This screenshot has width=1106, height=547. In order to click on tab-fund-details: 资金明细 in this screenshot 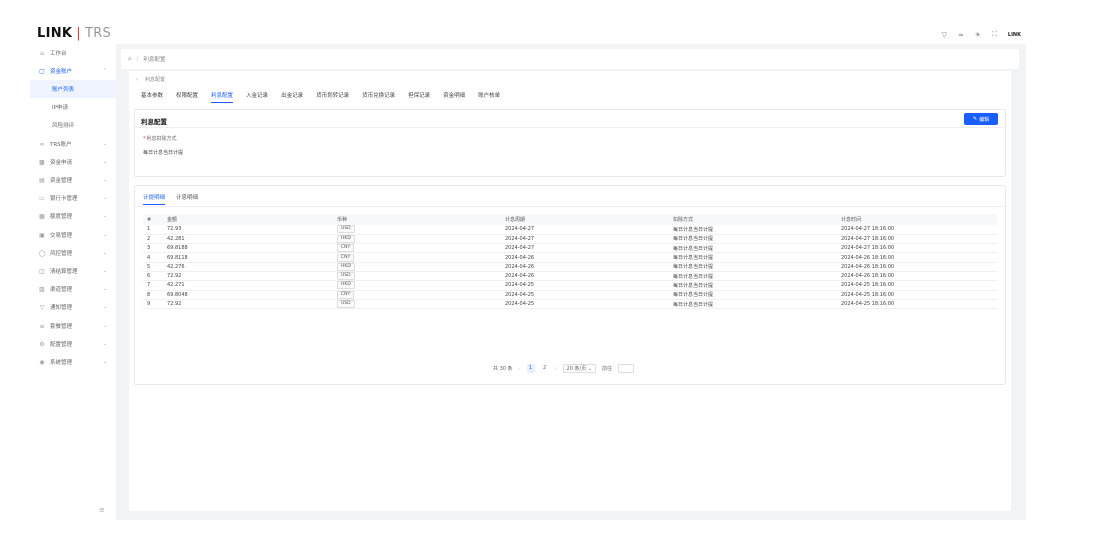, I will do `click(454, 97)`.